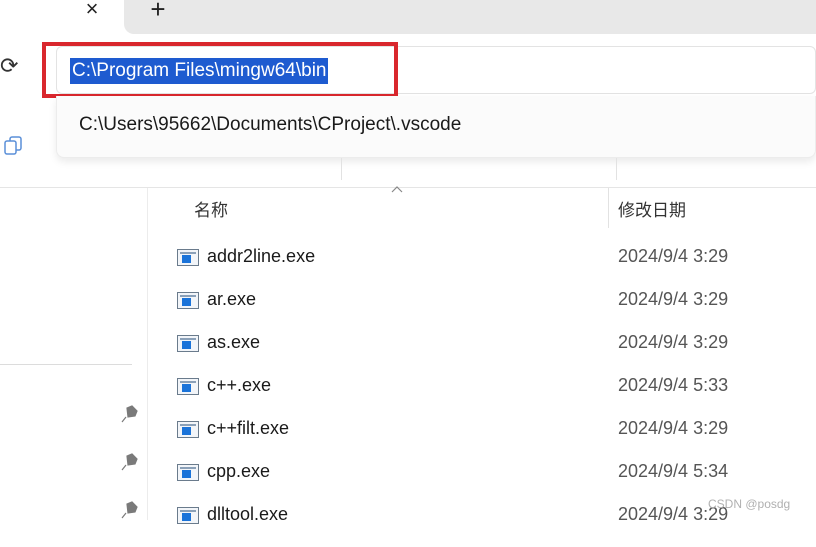 This screenshot has width=816, height=547. What do you see at coordinates (66, 364) in the screenshot?
I see `nav-separator` at bounding box center [66, 364].